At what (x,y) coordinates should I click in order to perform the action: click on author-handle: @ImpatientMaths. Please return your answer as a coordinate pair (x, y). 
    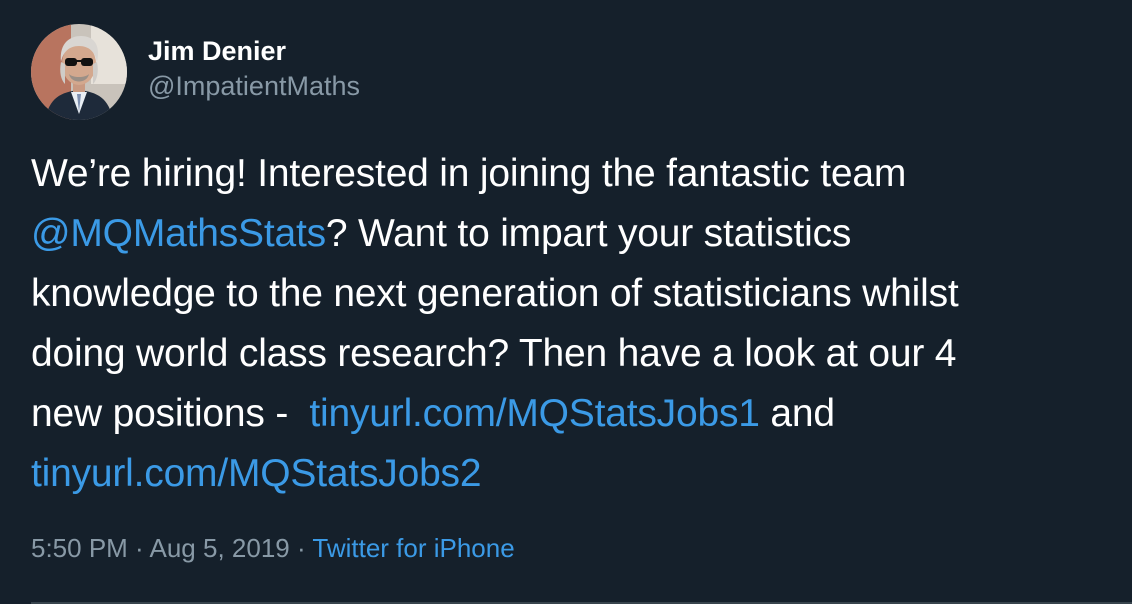
    Looking at the image, I should click on (254, 86).